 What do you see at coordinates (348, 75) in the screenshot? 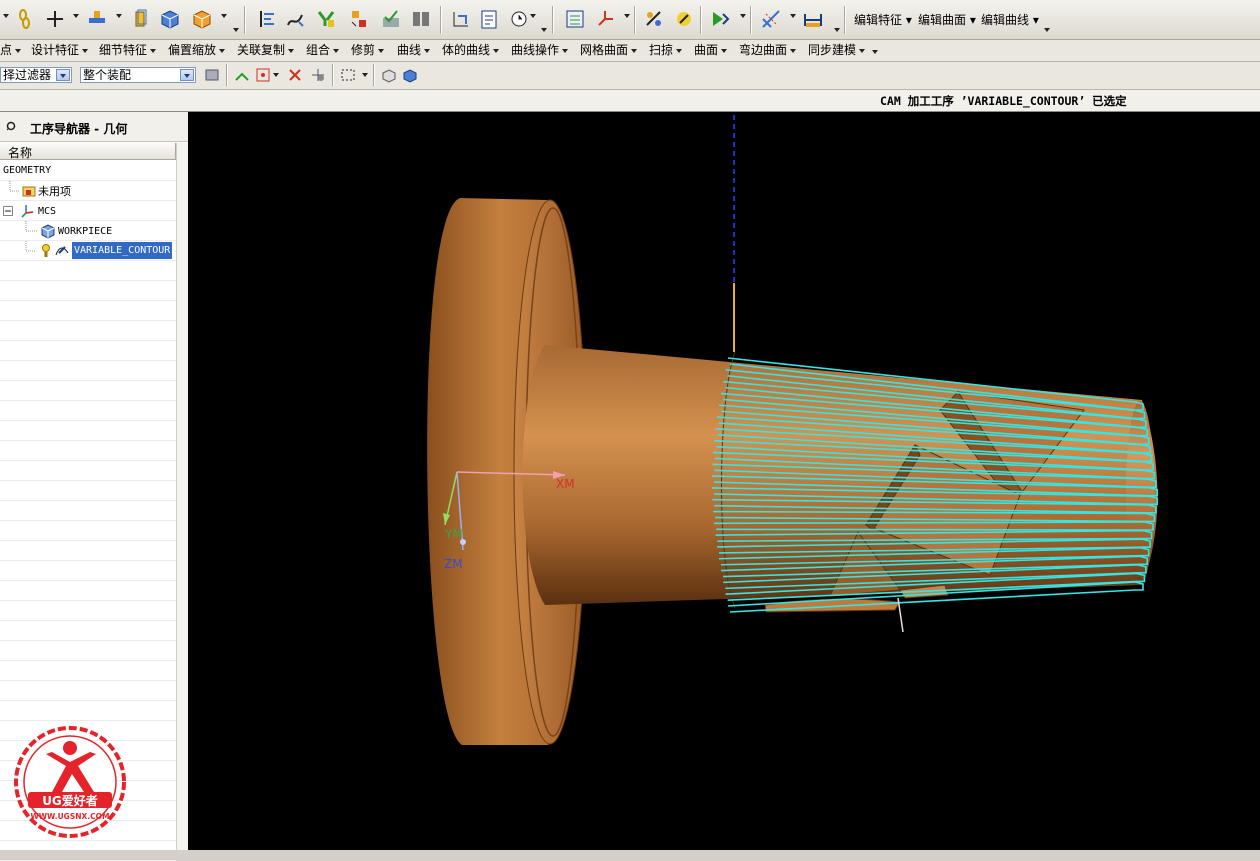
I see `rectangle-select-icon` at bounding box center [348, 75].